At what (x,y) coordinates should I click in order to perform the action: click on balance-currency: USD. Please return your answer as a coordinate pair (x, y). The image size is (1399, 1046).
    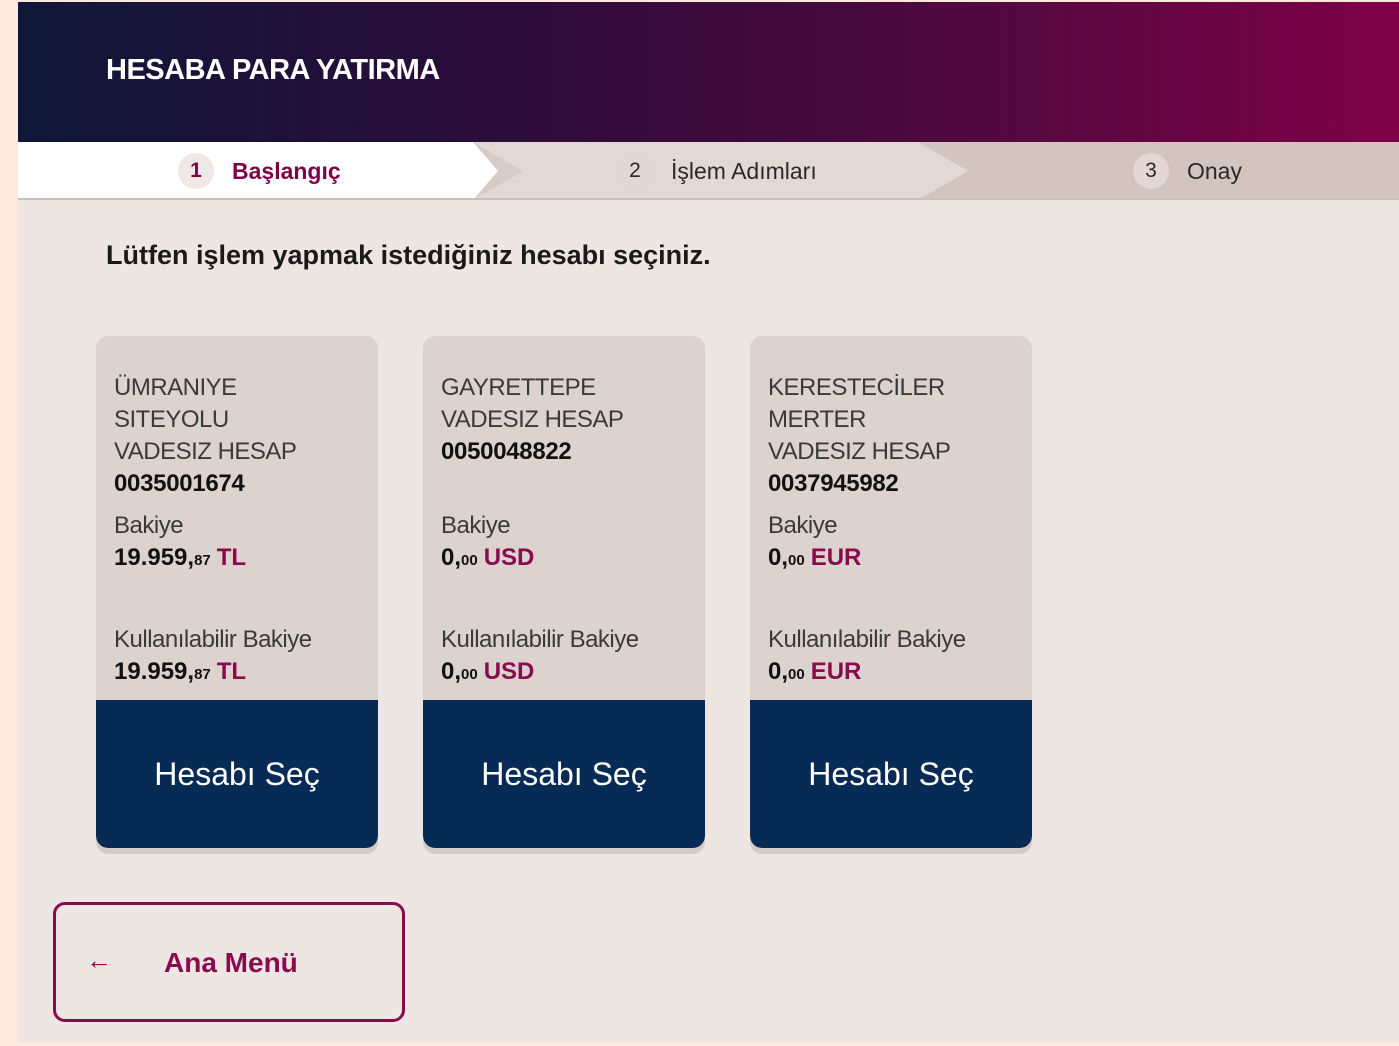
    Looking at the image, I should click on (509, 557).